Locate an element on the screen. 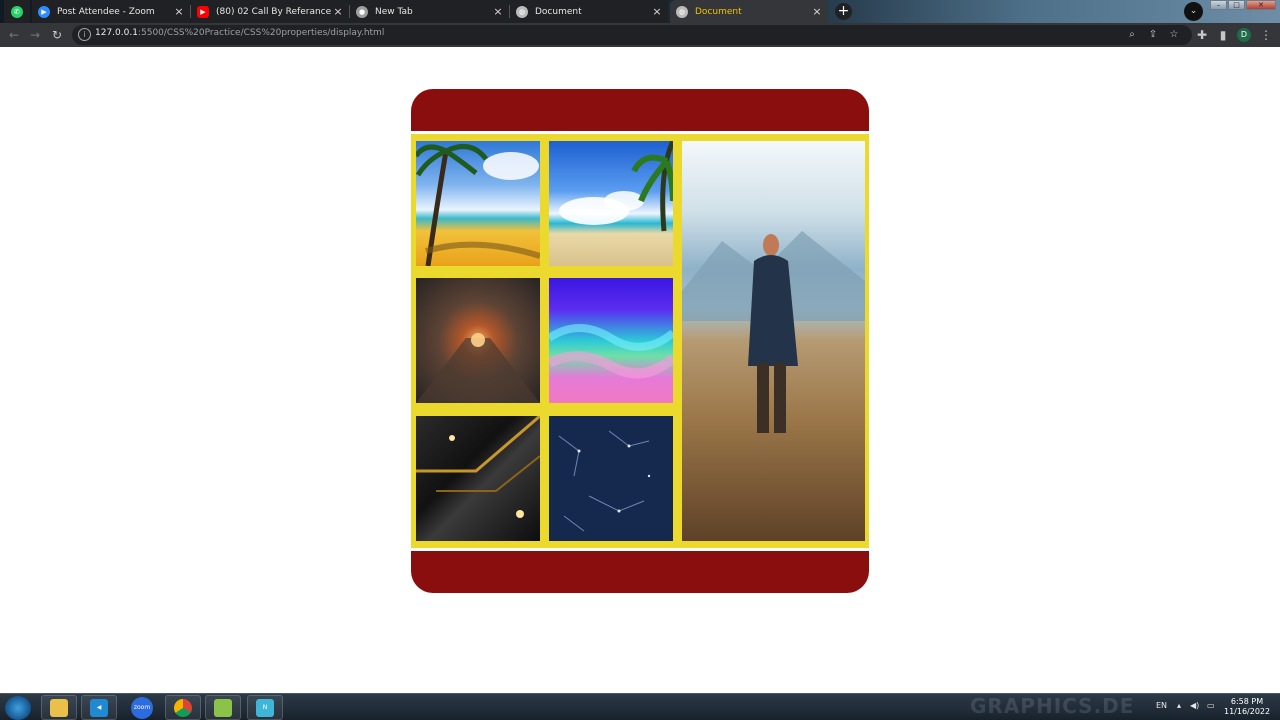 The width and height of the screenshot is (1280, 720). bookmark-button: ☆ is located at coordinates (1174, 35).